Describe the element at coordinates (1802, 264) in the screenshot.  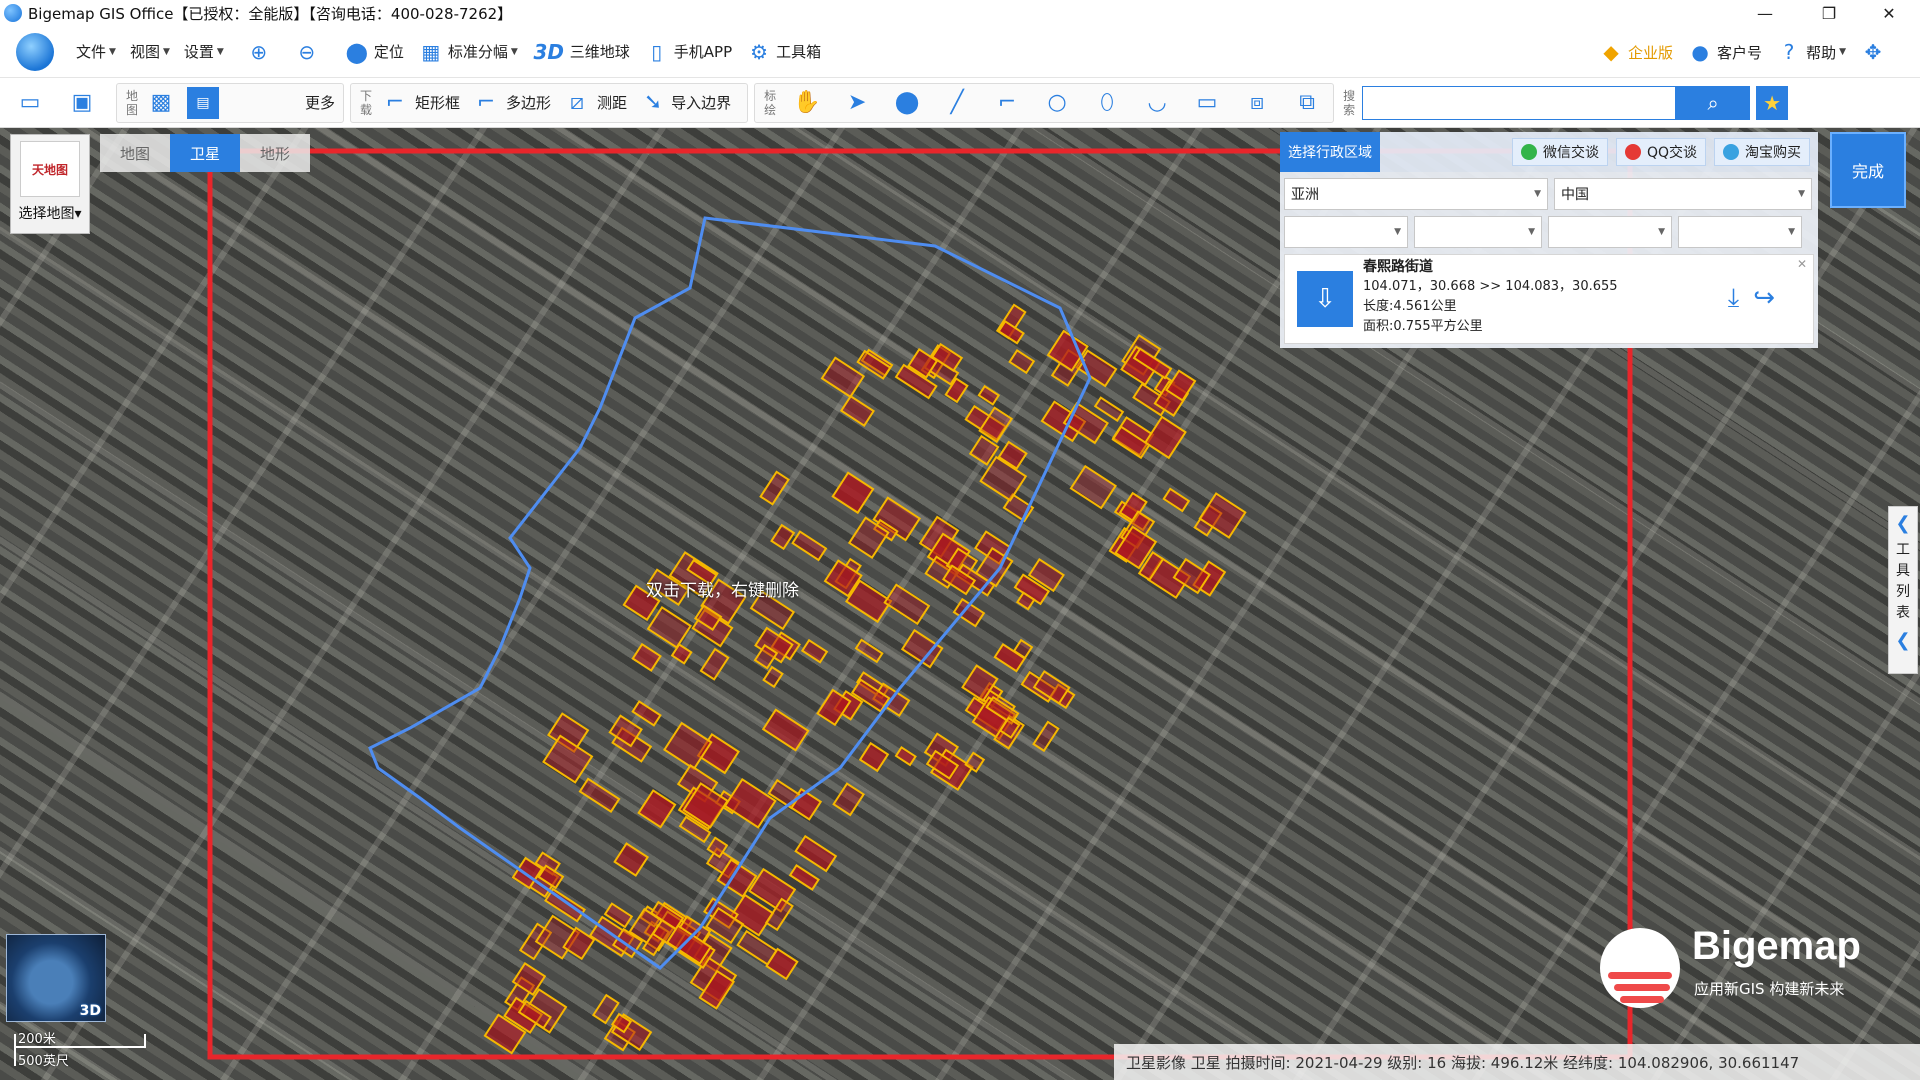
I see `close-icon: ✕` at that location.